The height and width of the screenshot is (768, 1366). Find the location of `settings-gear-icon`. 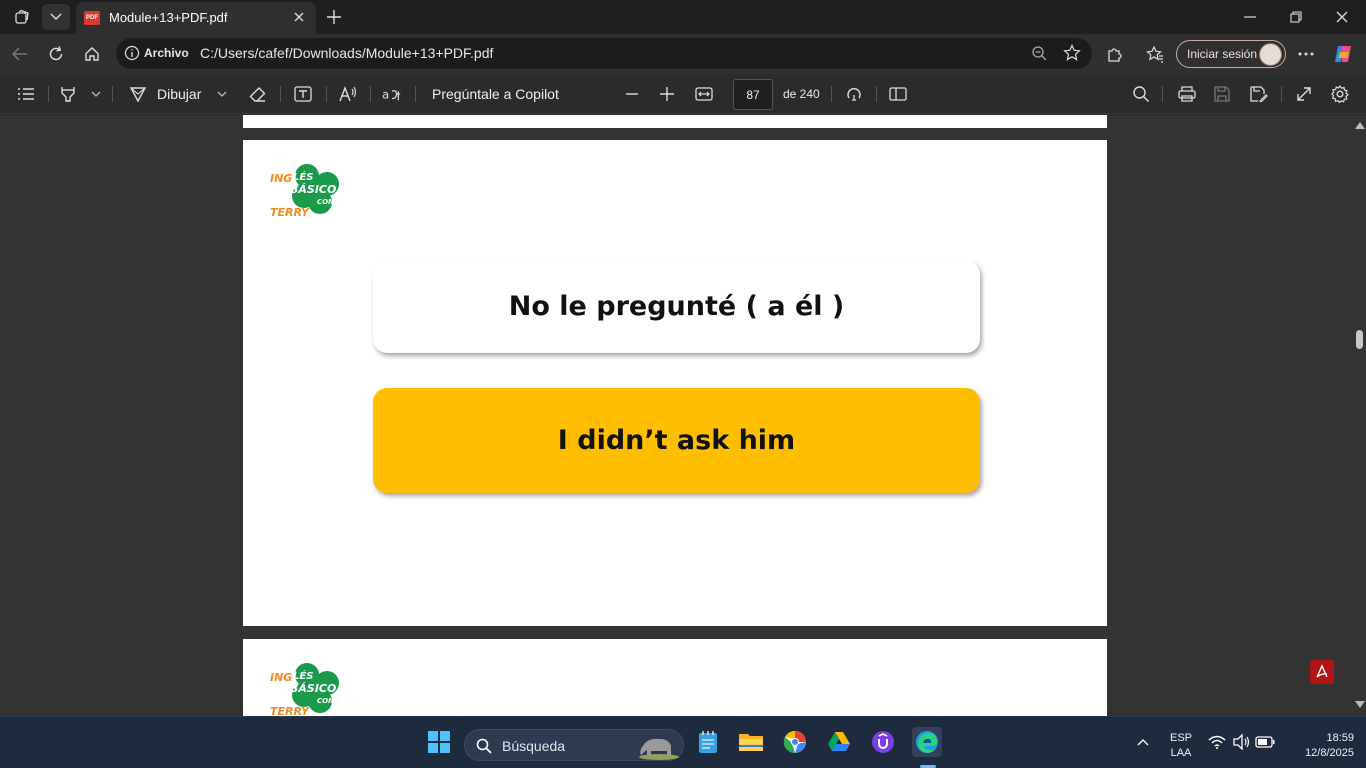

settings-gear-icon is located at coordinates (1340, 94).